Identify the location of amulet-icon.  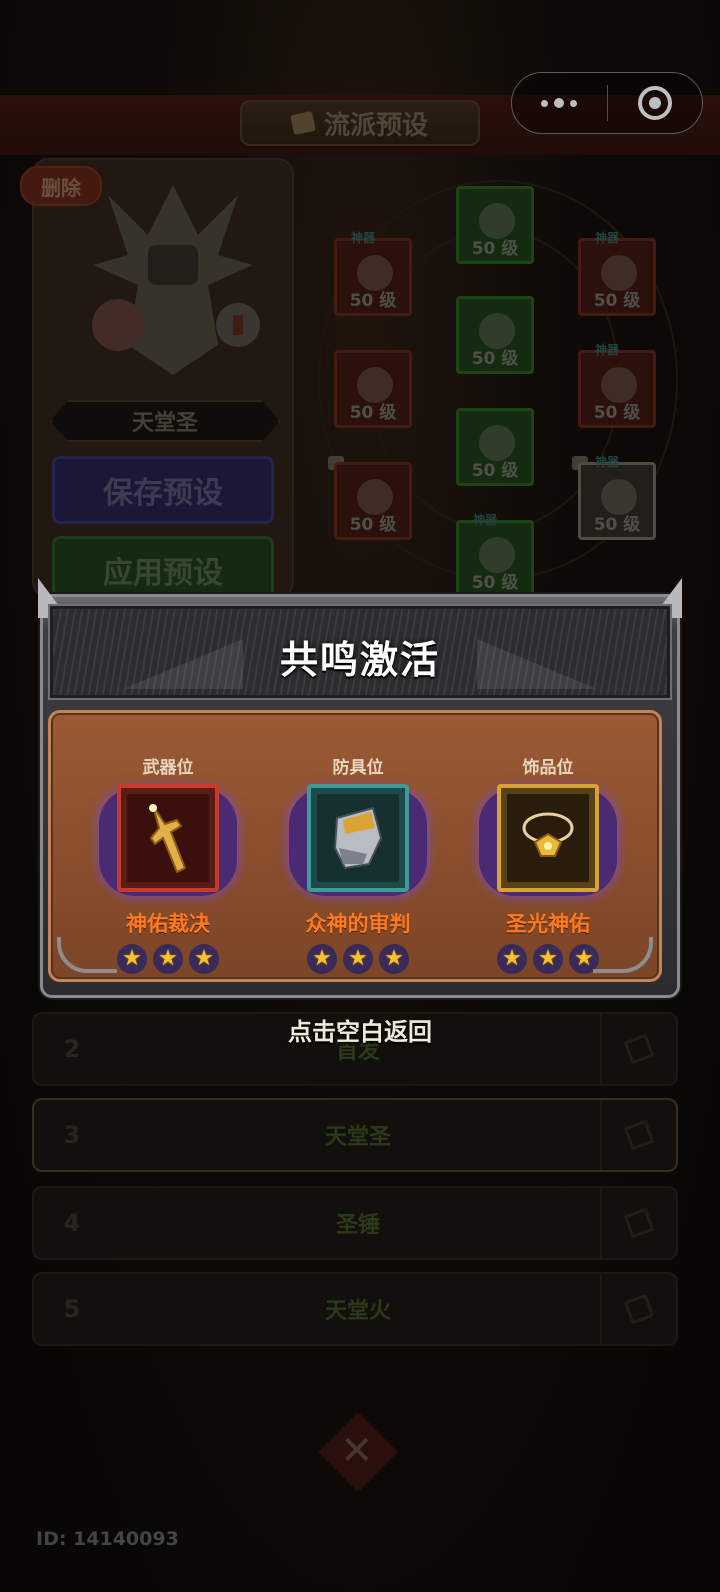
(548, 834).